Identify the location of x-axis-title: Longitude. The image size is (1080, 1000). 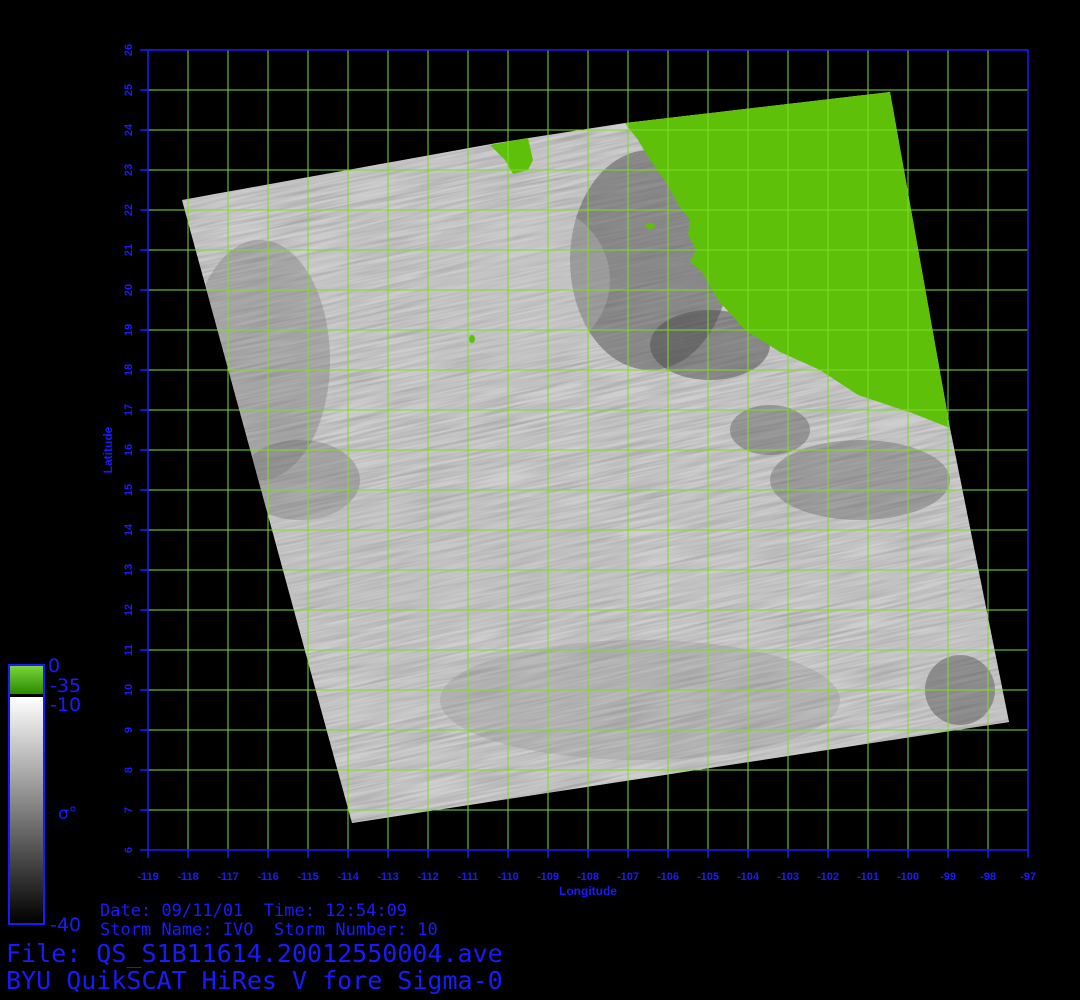
(588, 891).